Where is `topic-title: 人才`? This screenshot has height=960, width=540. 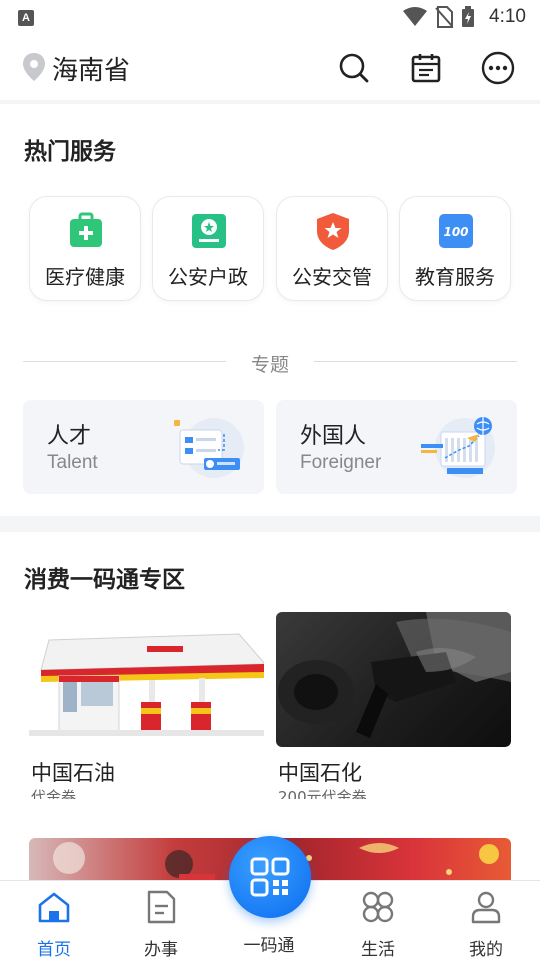
topic-title: 人才 is located at coordinates (69, 436).